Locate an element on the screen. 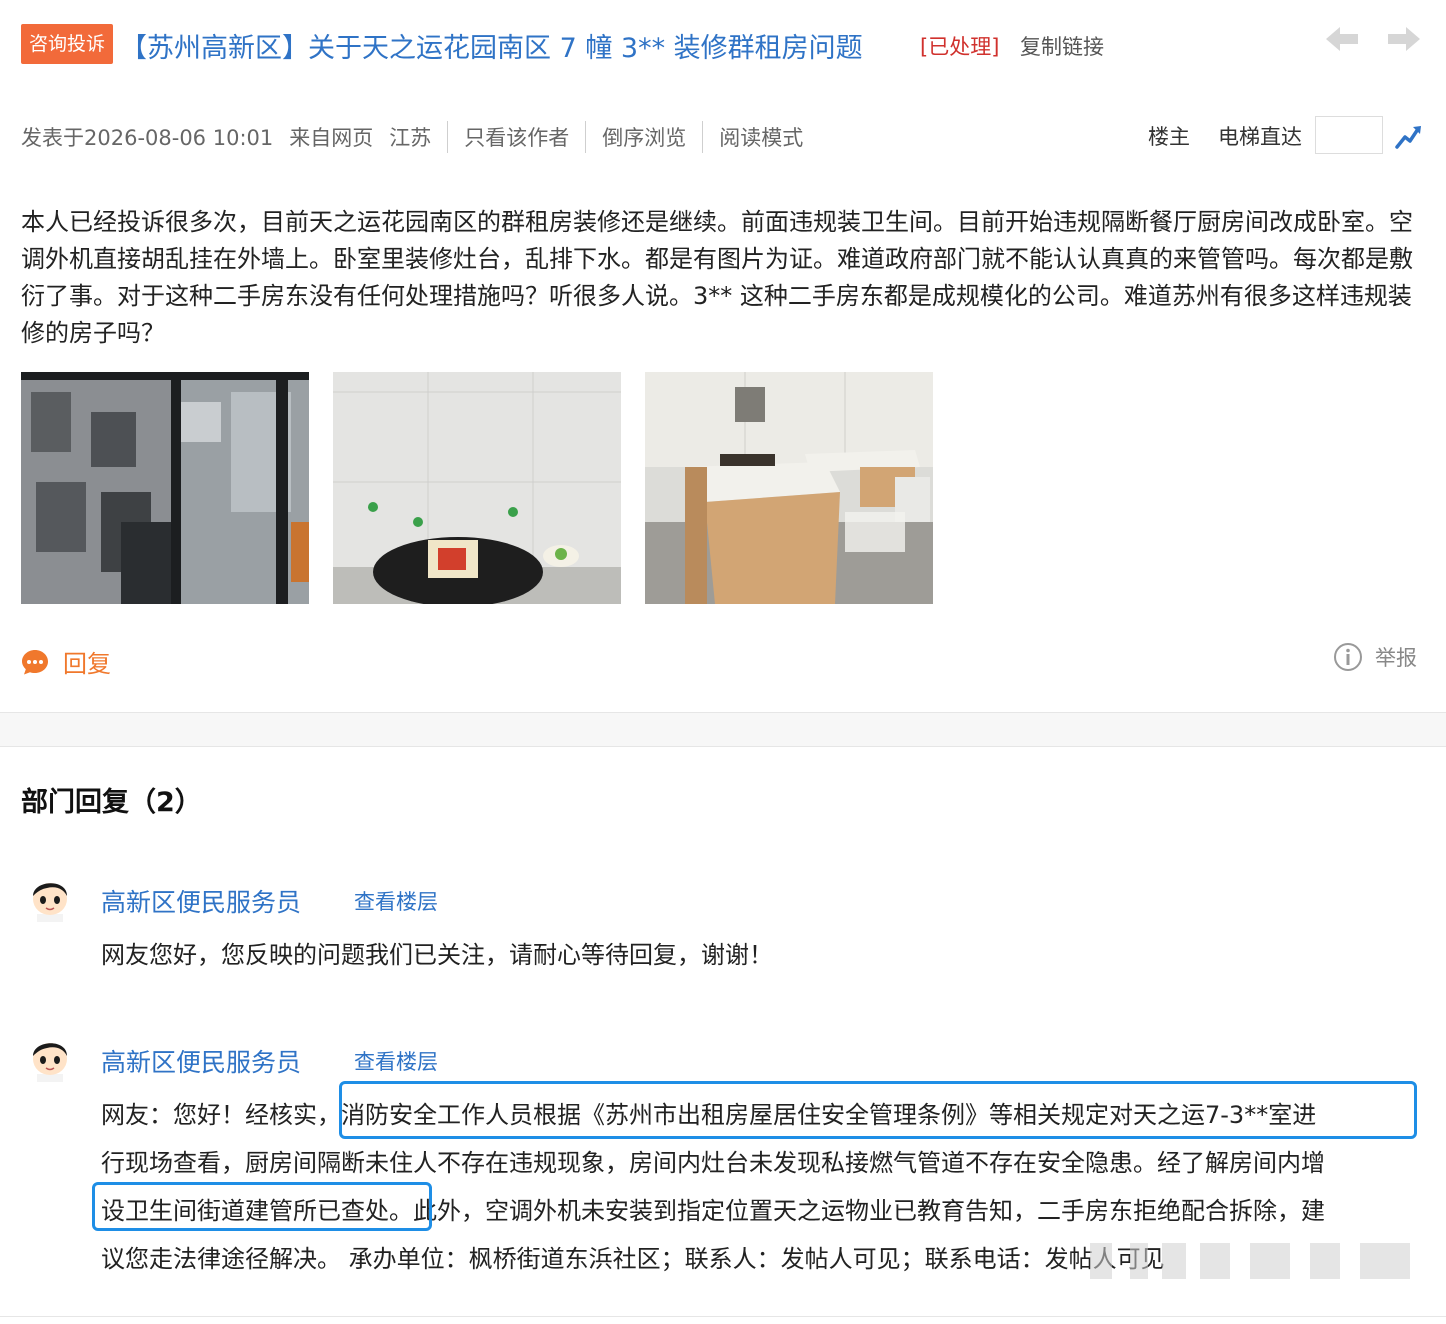 This screenshot has width=1446, height=1324. next-arrow-icon is located at coordinates (1404, 39).